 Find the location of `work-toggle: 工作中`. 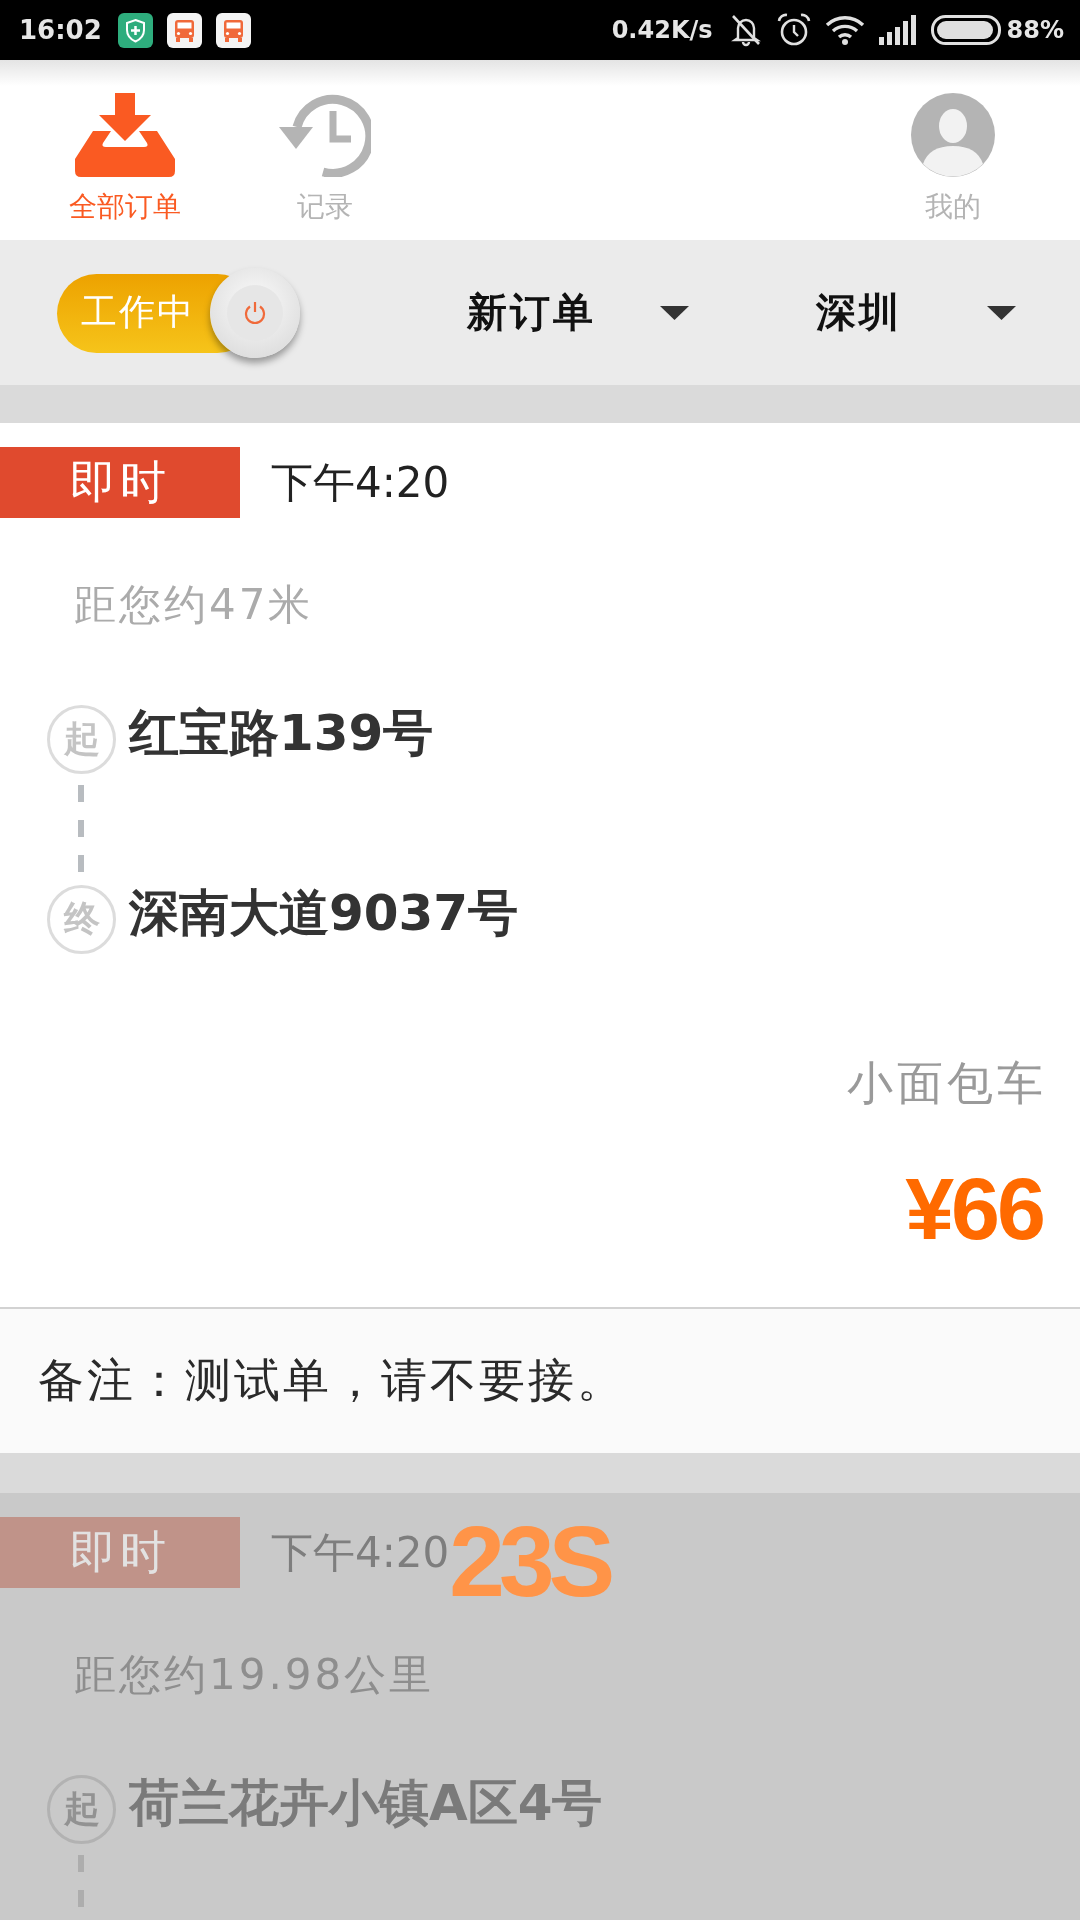

work-toggle: 工作中 is located at coordinates (178, 312).